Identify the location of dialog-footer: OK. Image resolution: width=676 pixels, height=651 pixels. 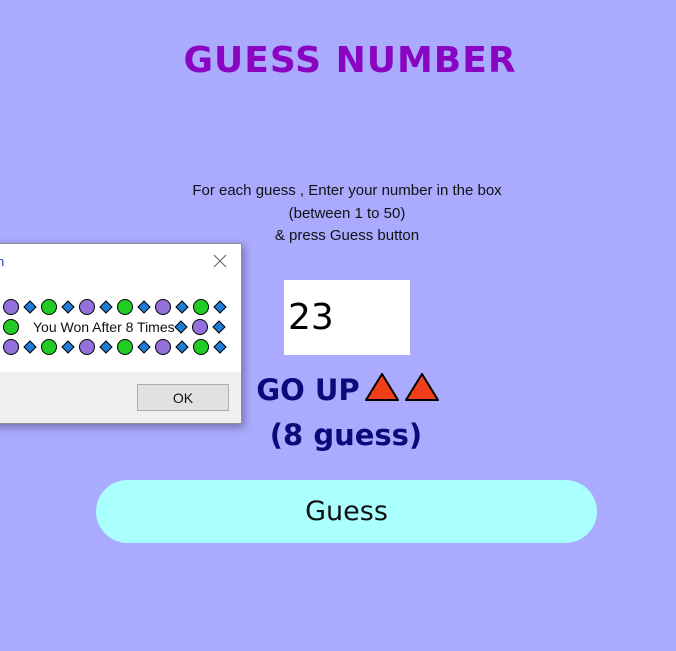
(120, 397).